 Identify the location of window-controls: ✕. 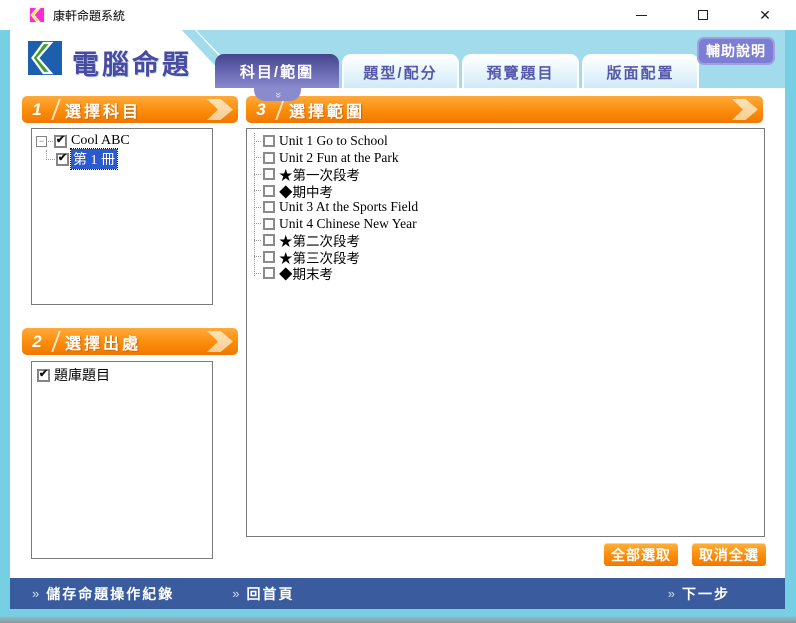
(703, 15).